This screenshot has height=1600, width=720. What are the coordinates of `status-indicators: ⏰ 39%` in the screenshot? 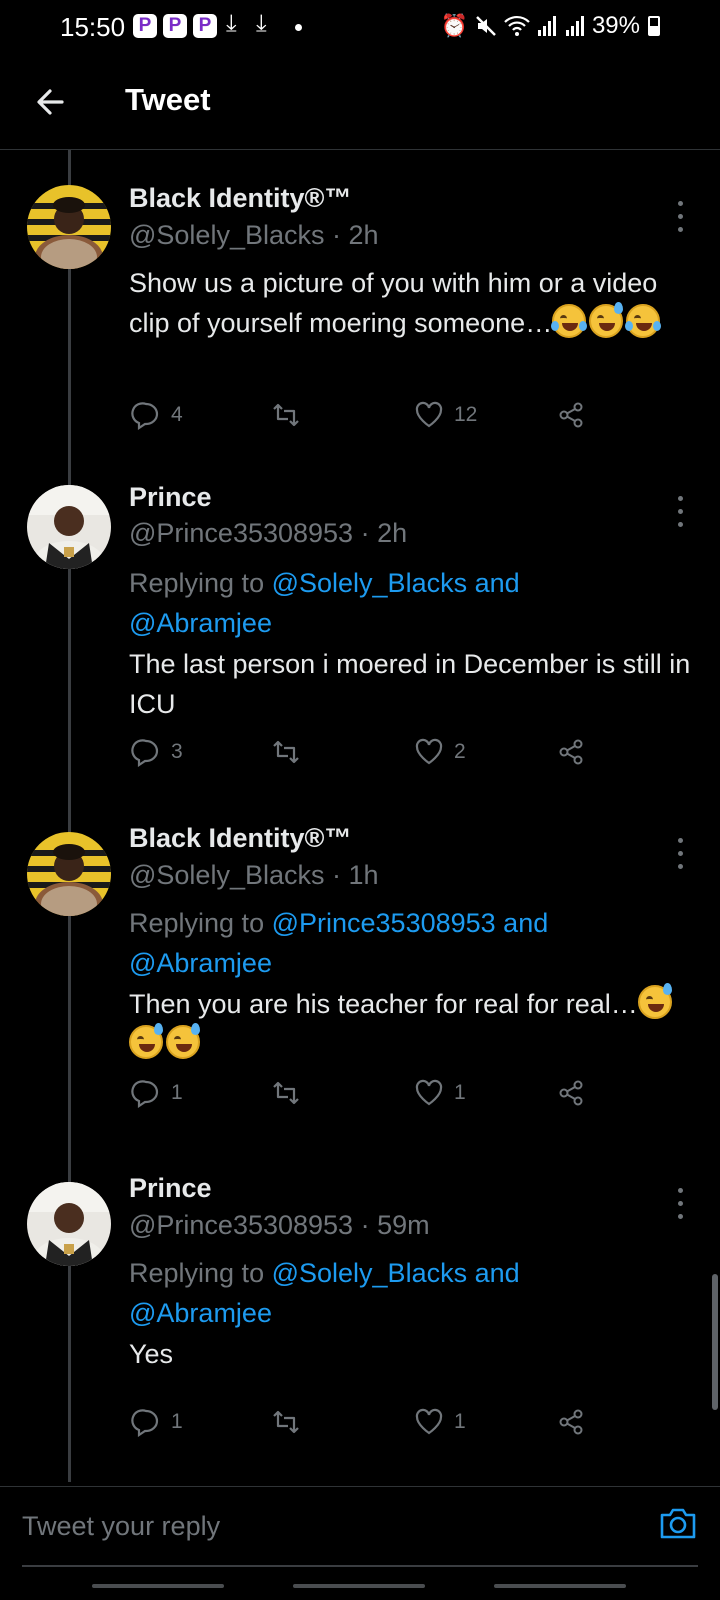 It's located at (550, 26).